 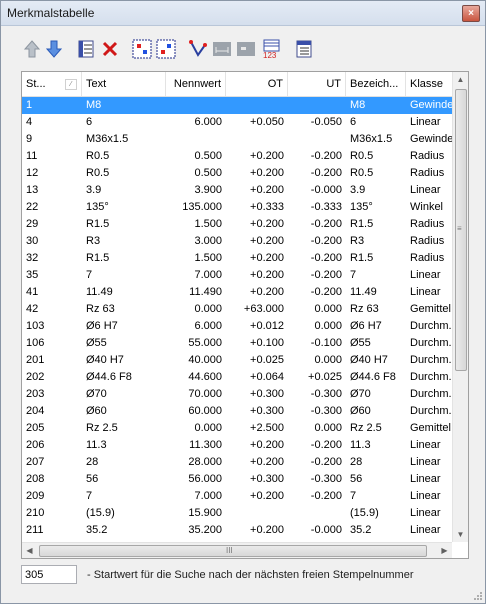 I want to click on vertical-scroll-thumb: ≡, so click(x=461, y=230).